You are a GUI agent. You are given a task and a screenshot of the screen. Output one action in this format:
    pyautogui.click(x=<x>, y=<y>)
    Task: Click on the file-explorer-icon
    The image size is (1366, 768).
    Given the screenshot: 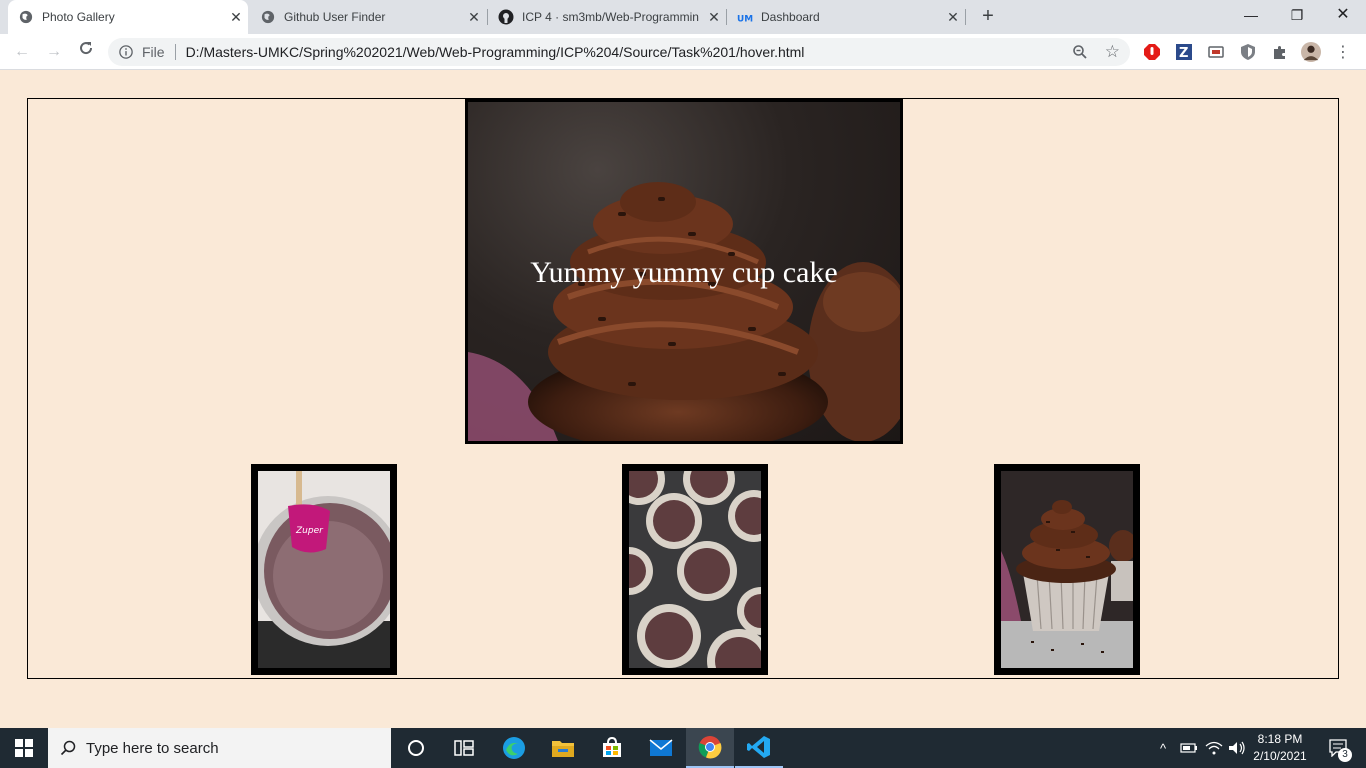 What is the action you would take?
    pyautogui.click(x=563, y=748)
    